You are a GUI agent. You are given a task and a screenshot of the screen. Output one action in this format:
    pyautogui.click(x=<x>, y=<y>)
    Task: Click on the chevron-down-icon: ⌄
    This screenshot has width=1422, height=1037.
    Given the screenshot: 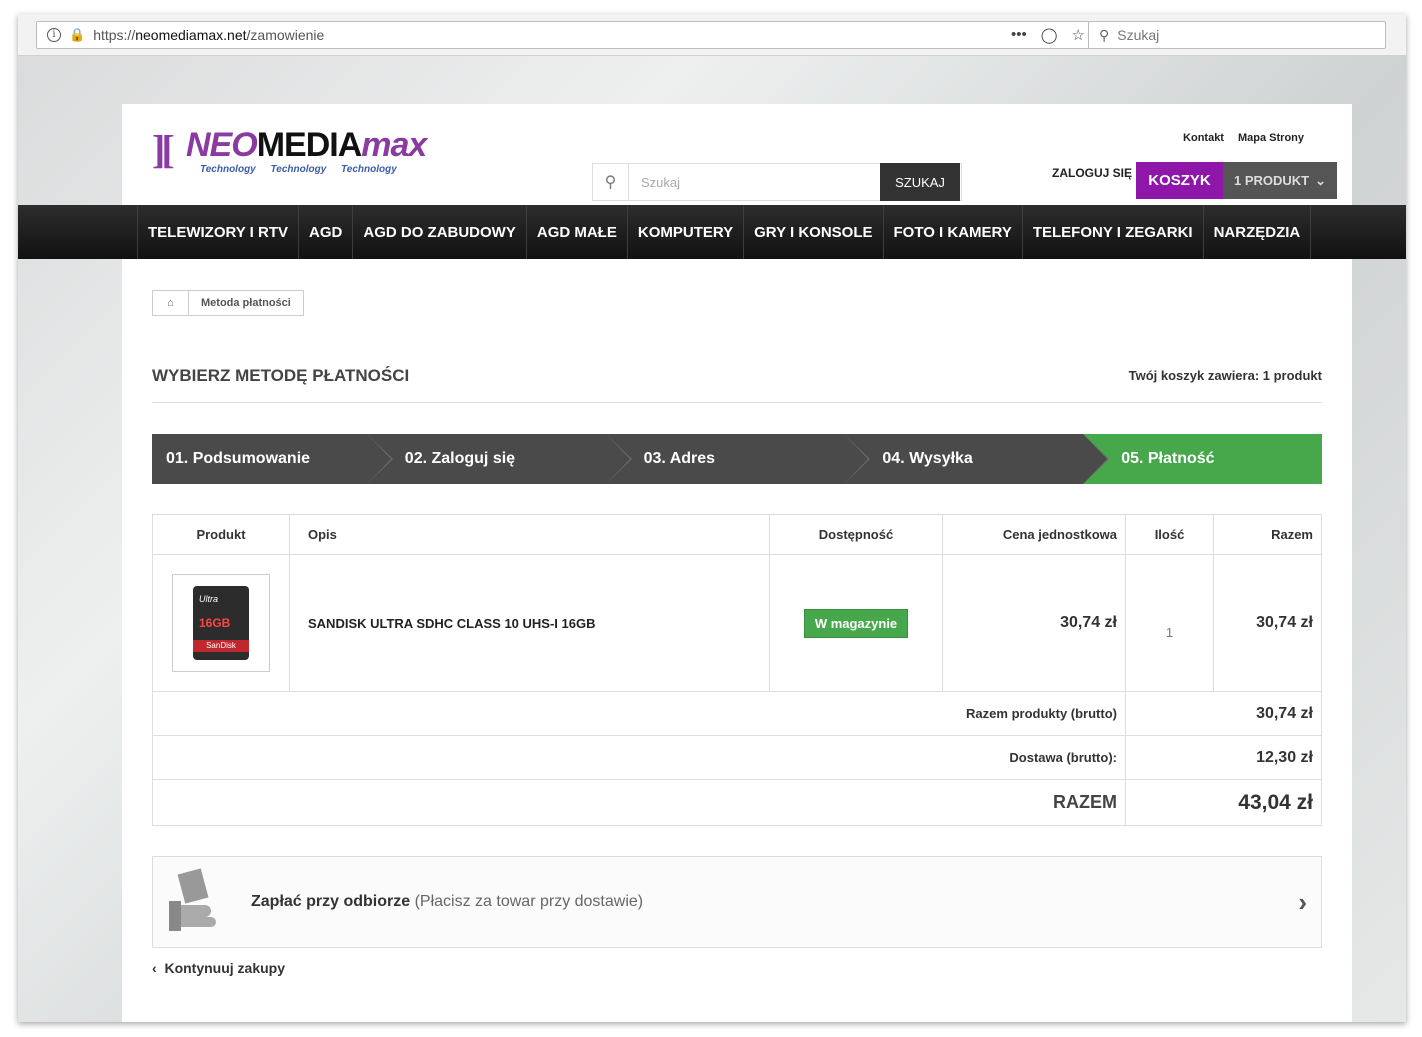 What is the action you would take?
    pyautogui.click(x=1321, y=180)
    